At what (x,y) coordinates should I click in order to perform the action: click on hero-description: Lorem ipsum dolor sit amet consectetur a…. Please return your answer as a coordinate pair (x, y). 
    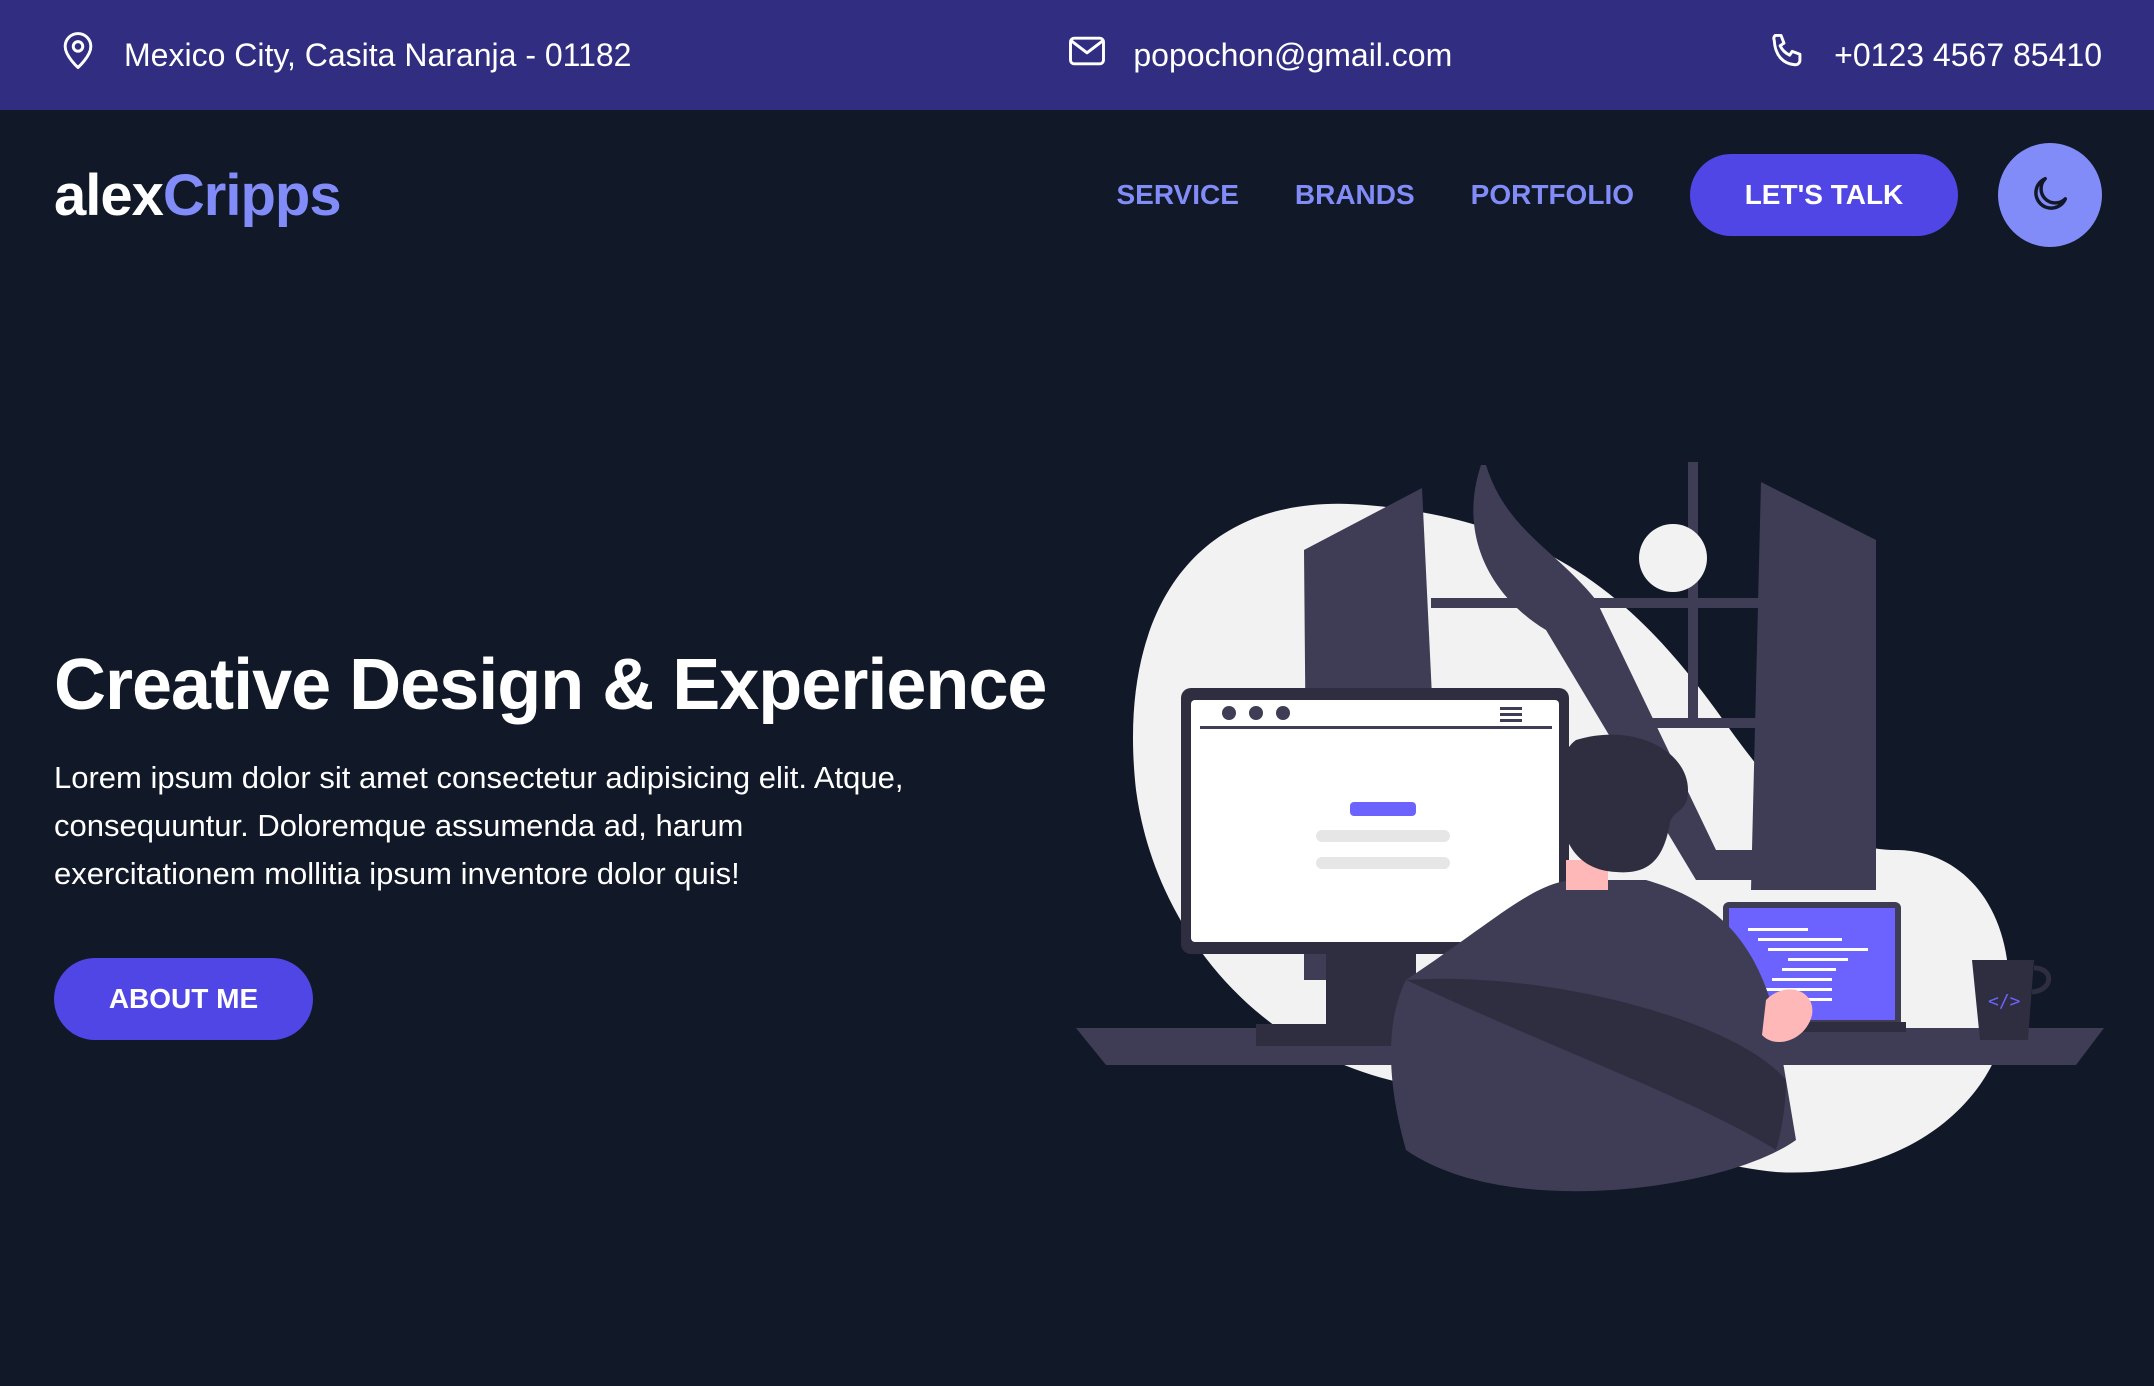
    Looking at the image, I should click on (479, 825).